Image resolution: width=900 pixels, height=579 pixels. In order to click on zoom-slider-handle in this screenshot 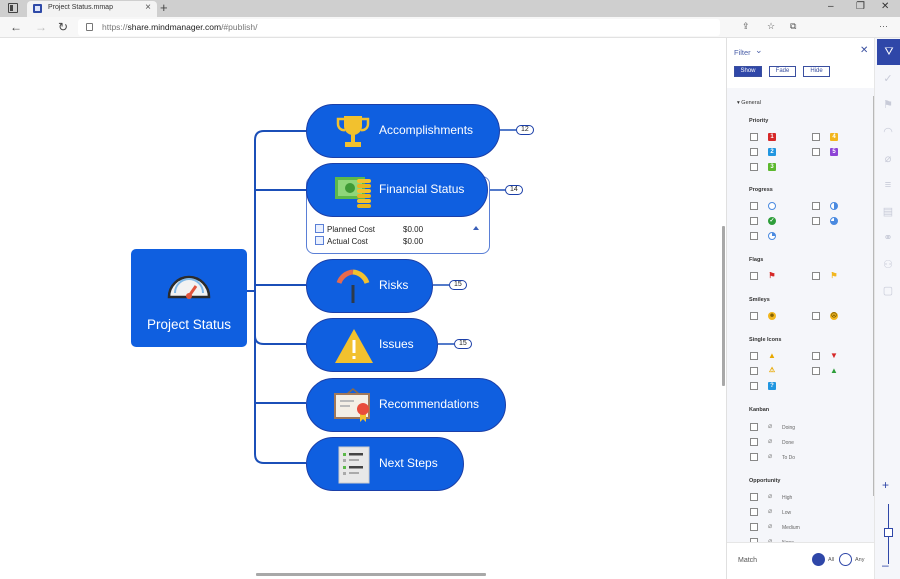, I will do `click(888, 532)`.